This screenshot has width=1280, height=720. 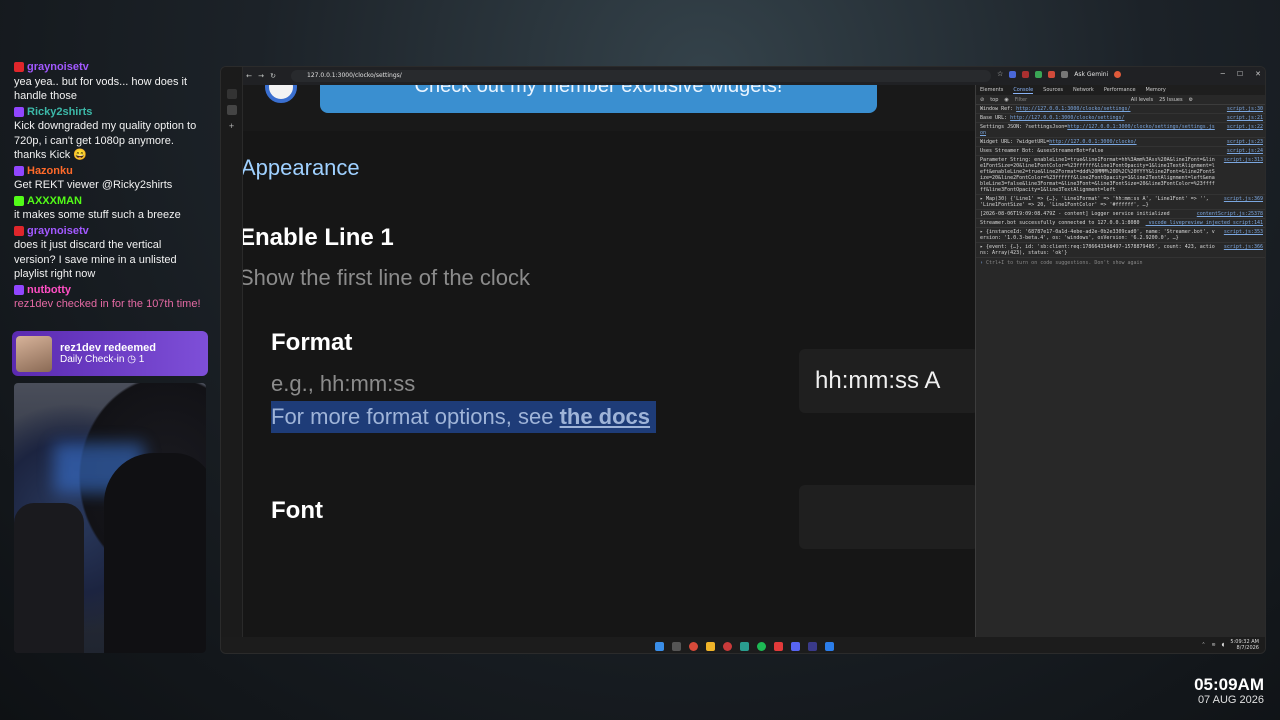 What do you see at coordinates (261, 76) in the screenshot?
I see `forward-icon: →` at bounding box center [261, 76].